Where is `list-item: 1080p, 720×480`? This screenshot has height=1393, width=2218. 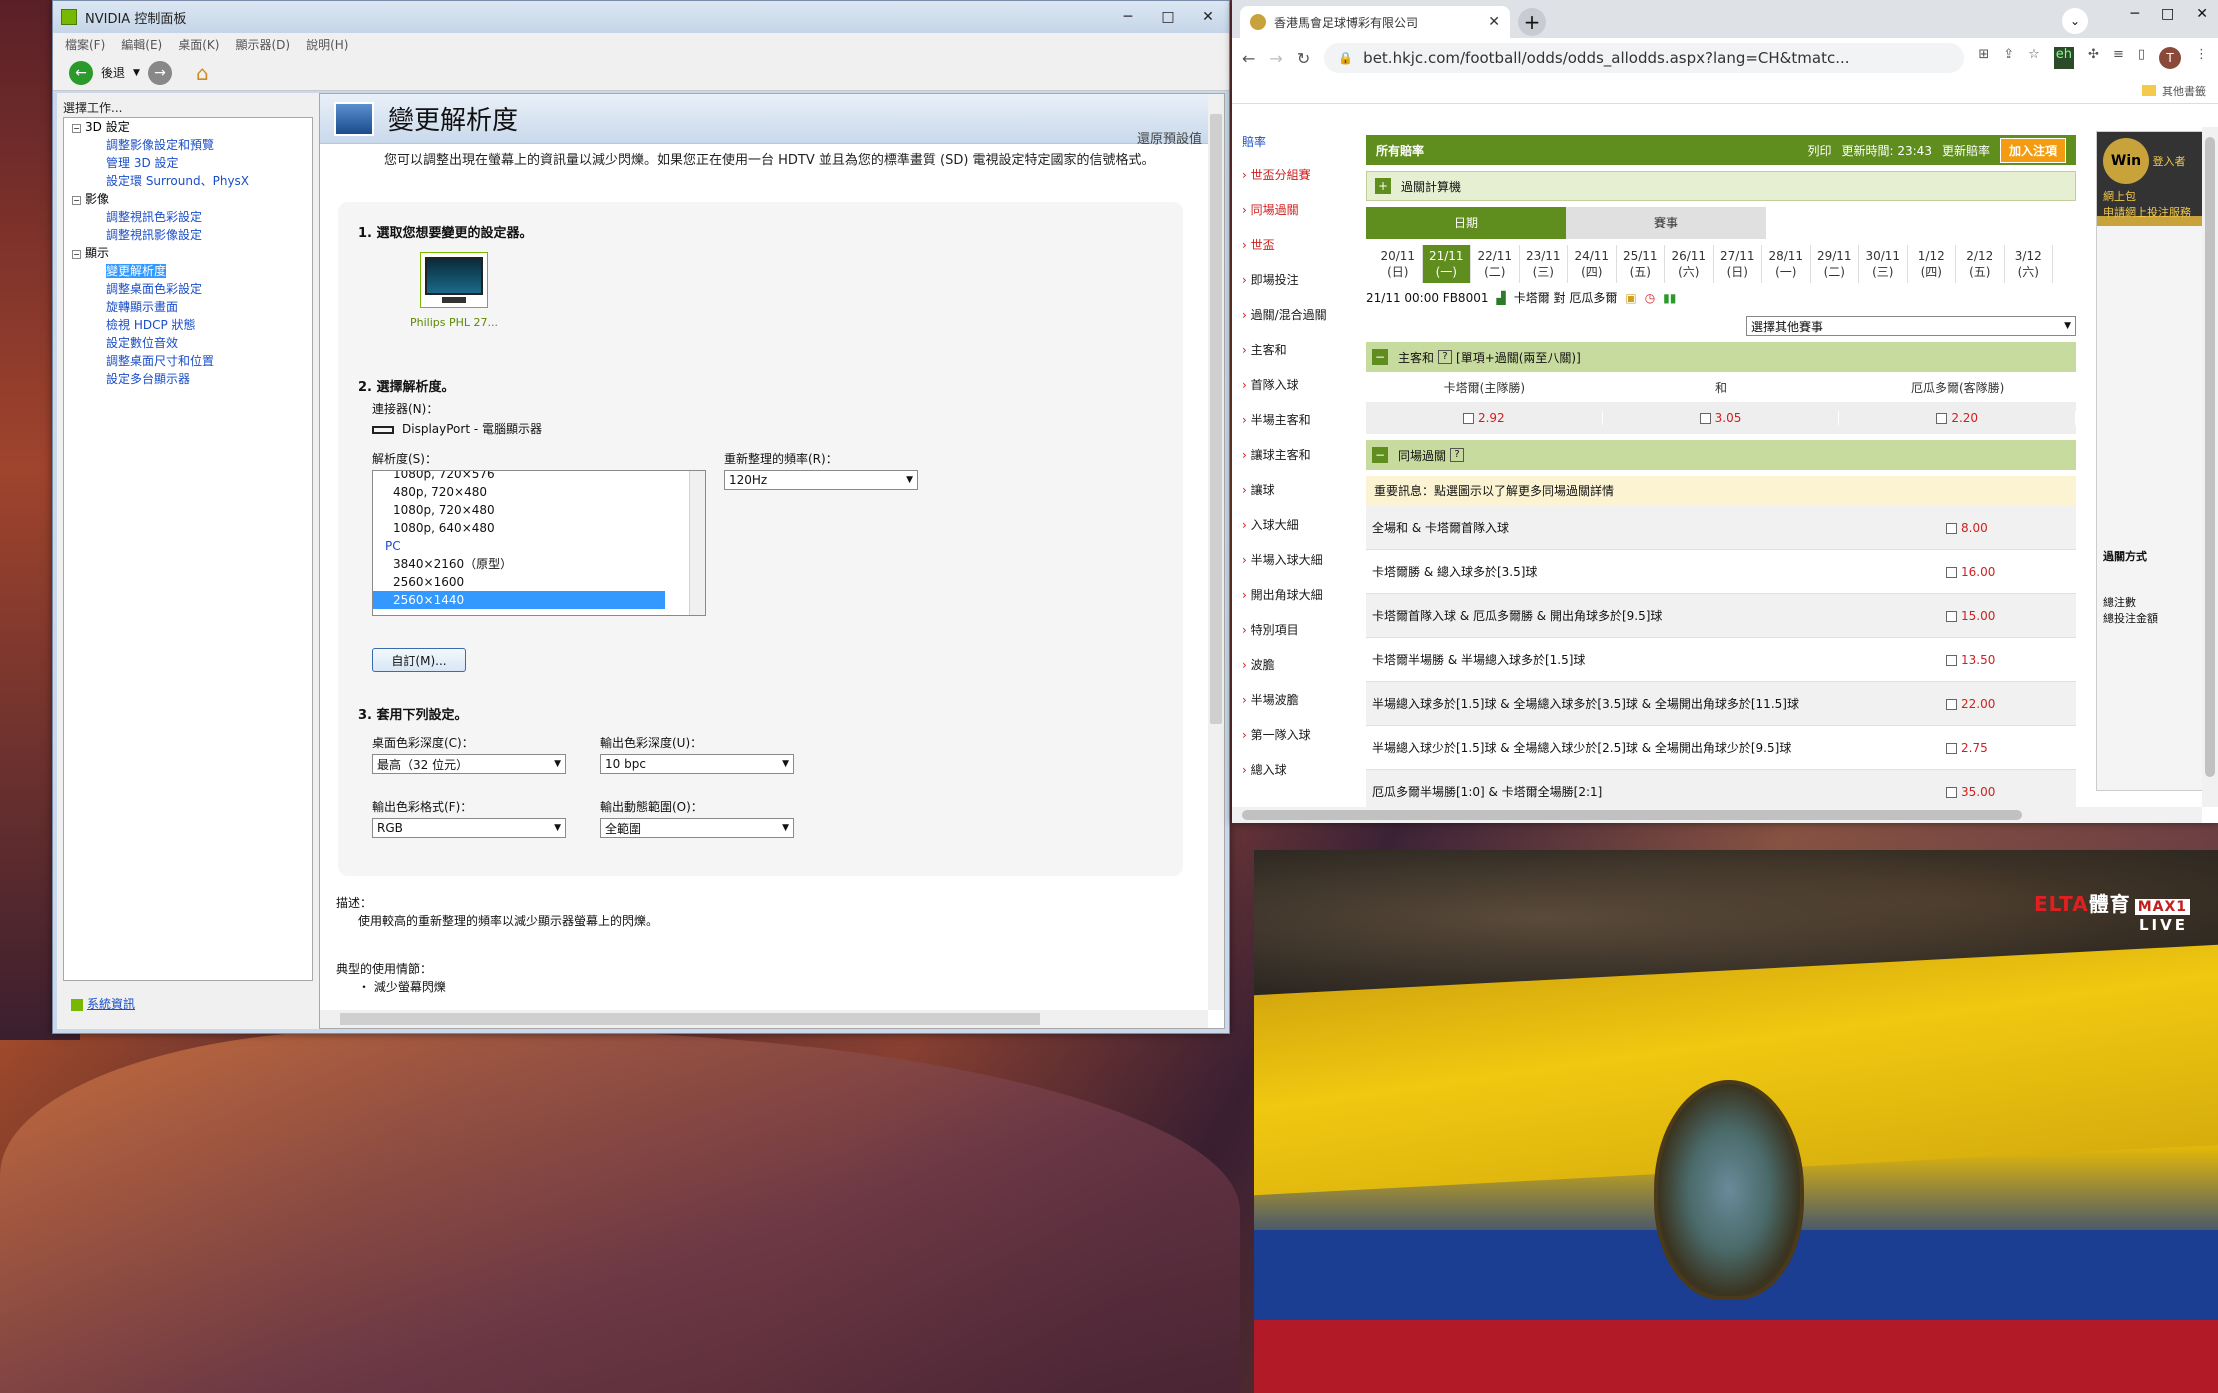
list-item: 1080p, 720×480 is located at coordinates (539, 510).